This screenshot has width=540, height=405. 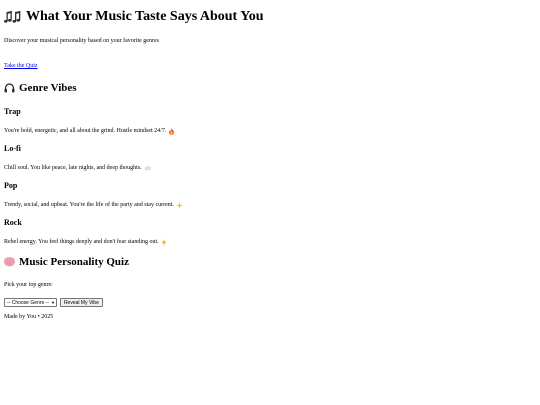 What do you see at coordinates (179, 205) in the screenshot?
I see `sparkle-star-icon` at bounding box center [179, 205].